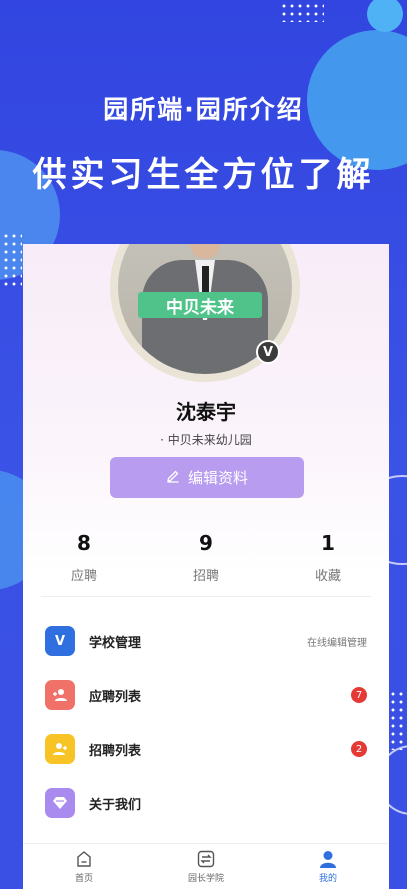 This screenshot has width=407, height=889. What do you see at coordinates (217, 478) in the screenshot?
I see `edit-profile-label: 编辑资料` at bounding box center [217, 478].